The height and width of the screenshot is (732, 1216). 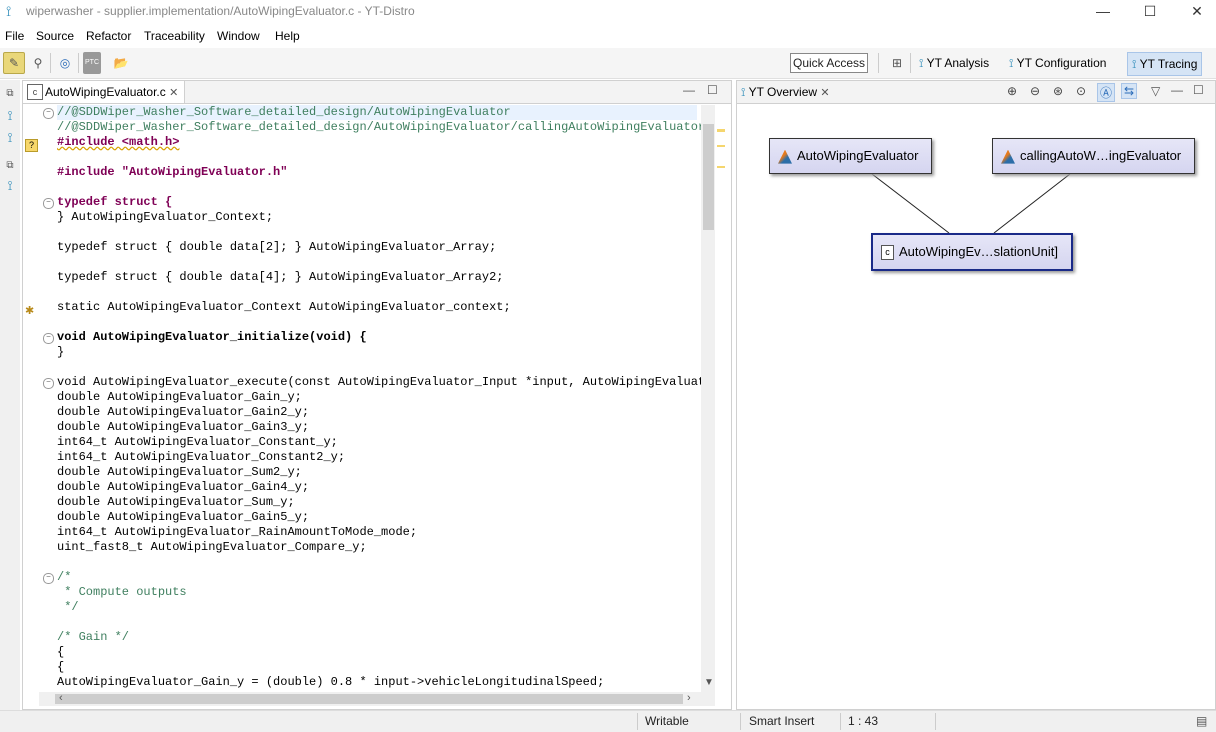 What do you see at coordinates (122, 592) in the screenshot?
I see `code-line: * Compute outputs` at bounding box center [122, 592].